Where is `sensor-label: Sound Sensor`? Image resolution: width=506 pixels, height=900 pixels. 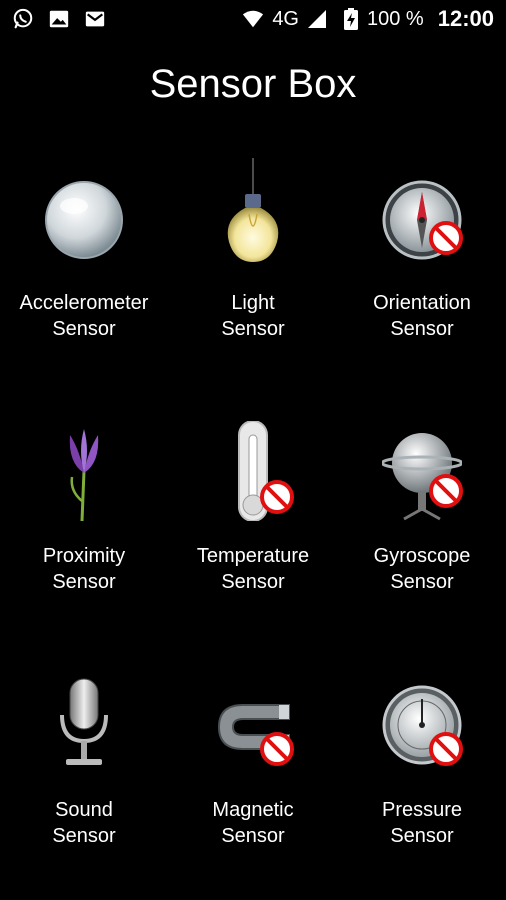
sensor-label: Sound Sensor is located at coordinates (84, 823).